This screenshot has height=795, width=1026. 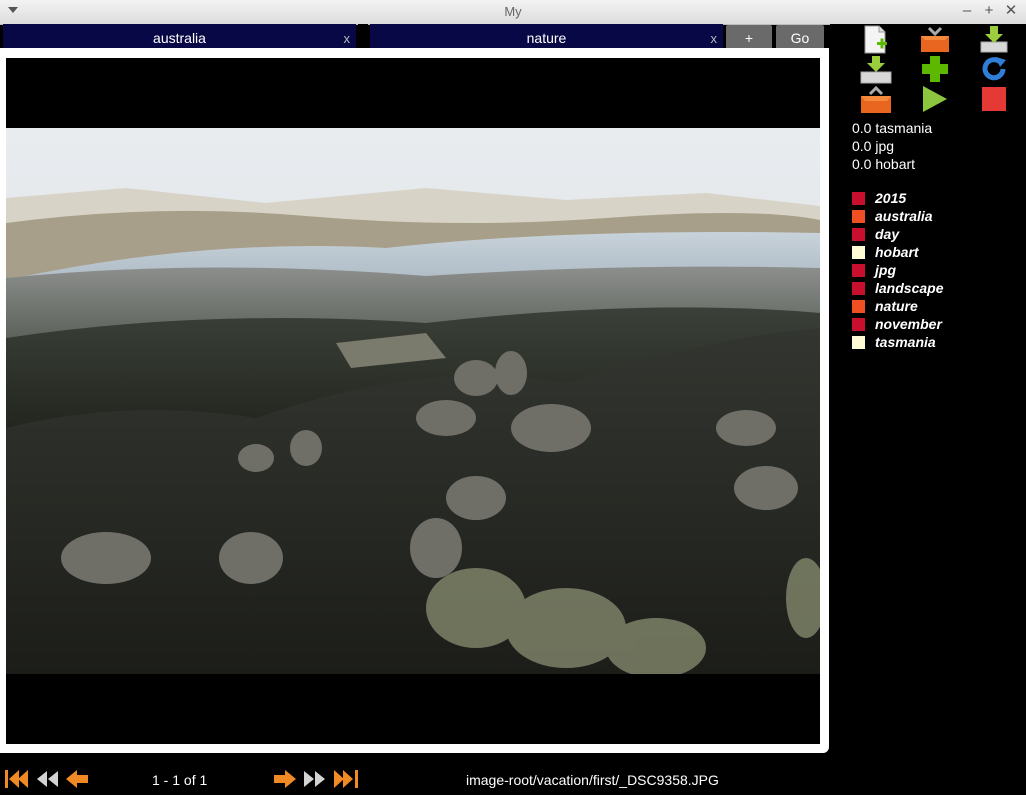 I want to click on next-fast-icon, so click(x=315, y=779).